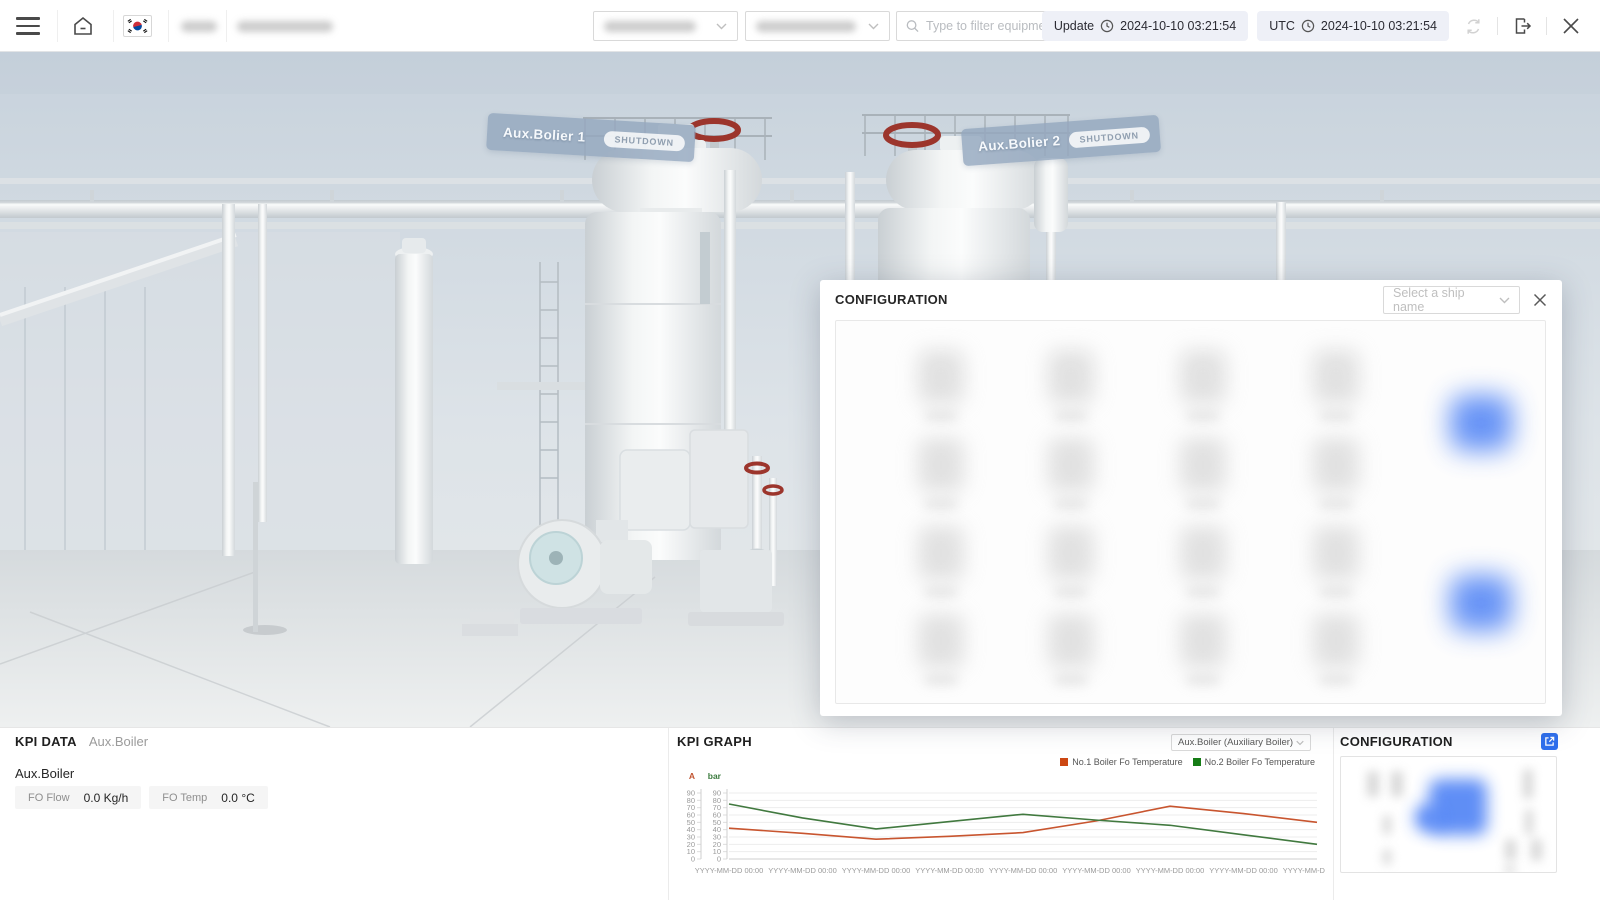 The width and height of the screenshot is (1600, 900). What do you see at coordinates (990, 26) in the screenshot?
I see `search-input` at bounding box center [990, 26].